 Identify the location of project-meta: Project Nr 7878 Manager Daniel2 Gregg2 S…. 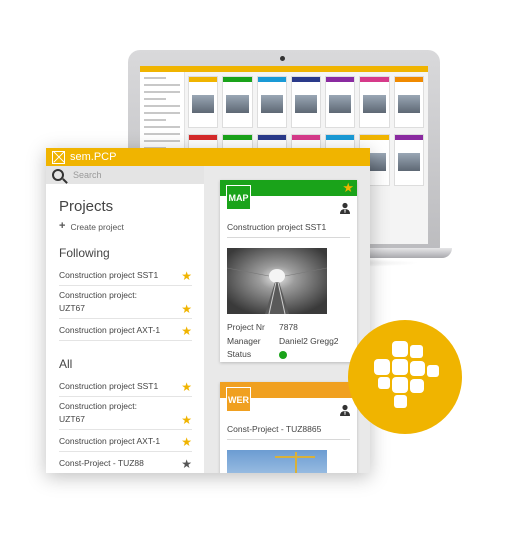
(283, 341).